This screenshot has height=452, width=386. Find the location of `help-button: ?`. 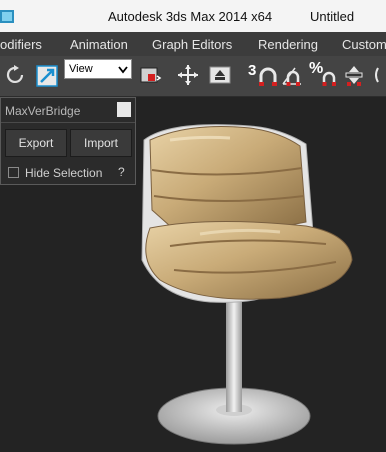

help-button: ? is located at coordinates (121, 172).